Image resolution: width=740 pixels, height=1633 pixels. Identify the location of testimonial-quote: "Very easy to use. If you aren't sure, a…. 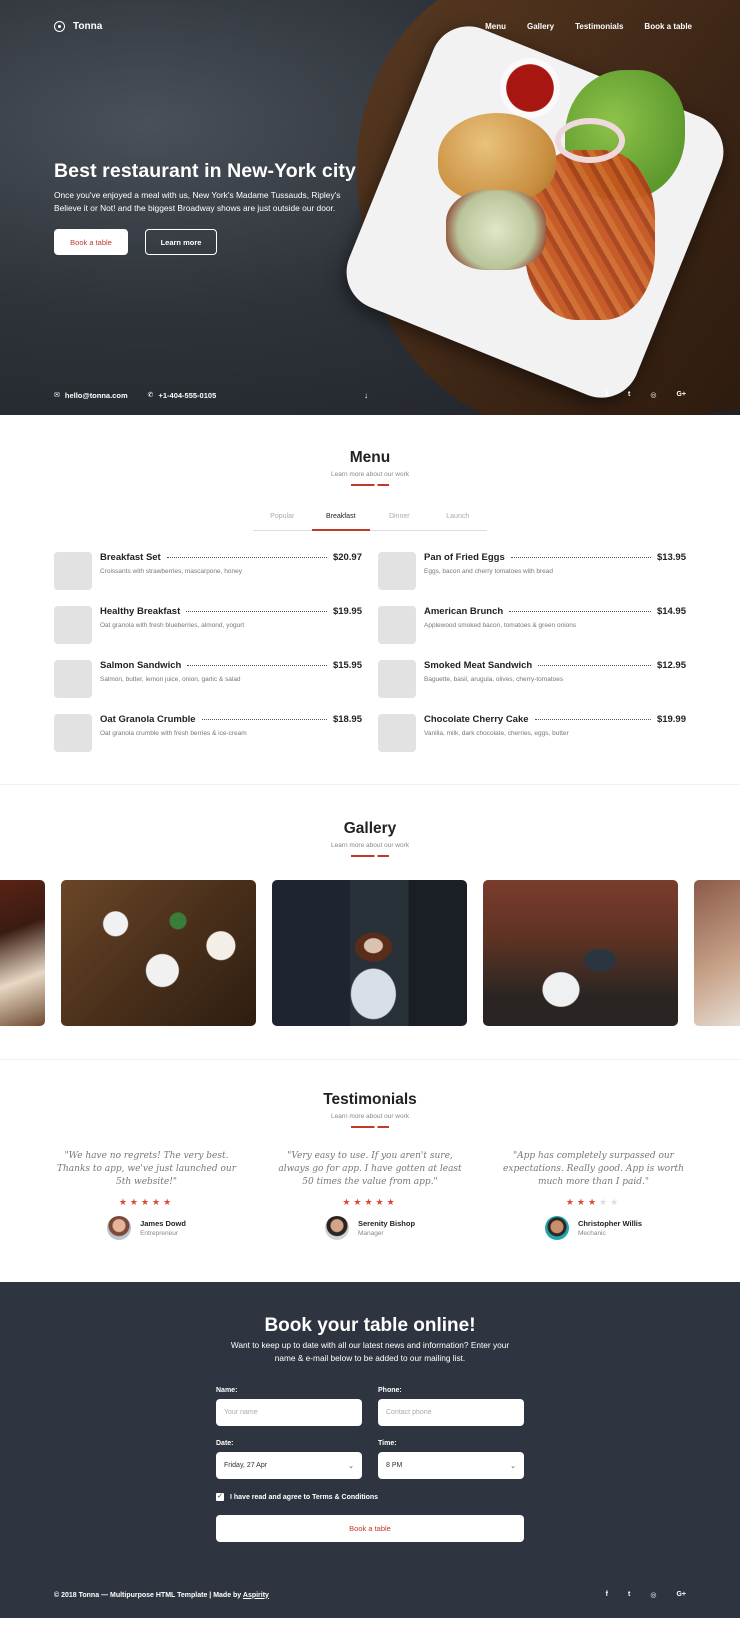
(370, 1169).